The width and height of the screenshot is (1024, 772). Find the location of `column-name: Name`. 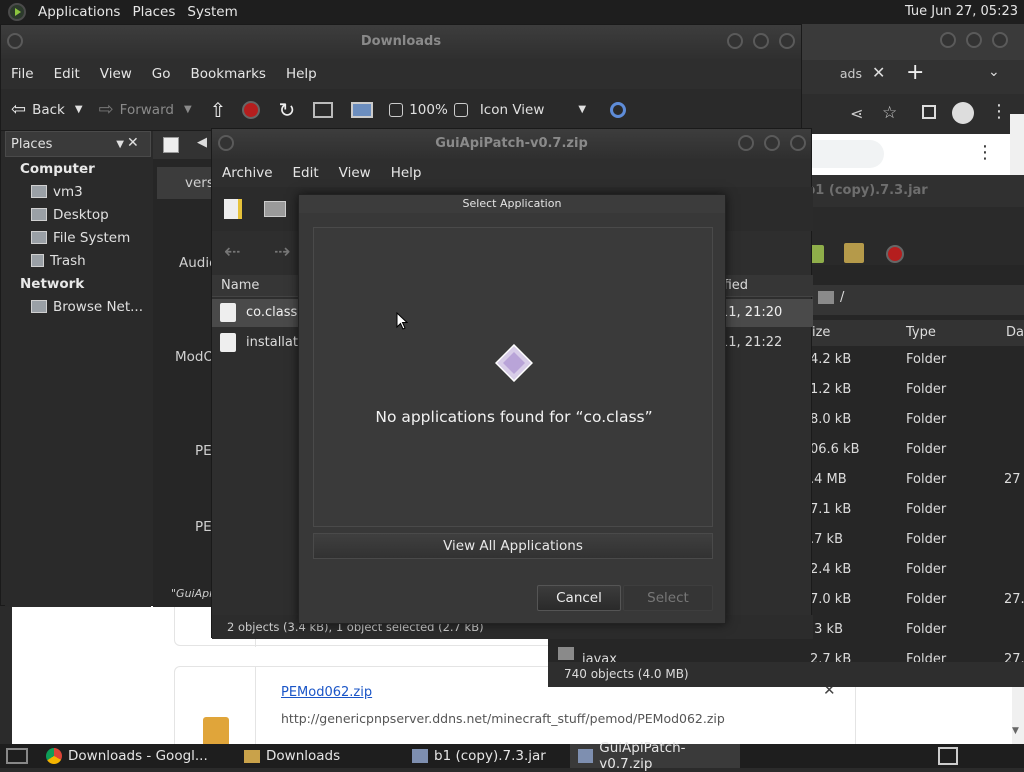

column-name: Name is located at coordinates (240, 285).